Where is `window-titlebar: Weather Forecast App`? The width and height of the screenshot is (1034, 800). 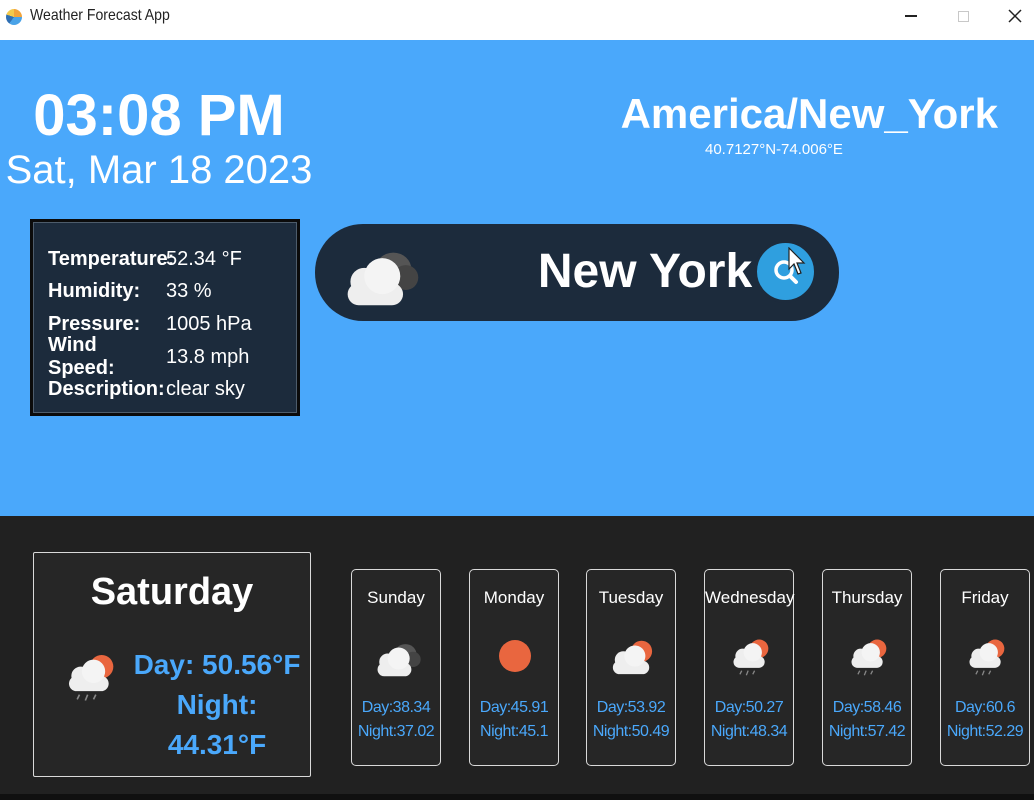
window-titlebar: Weather Forecast App is located at coordinates (517, 19).